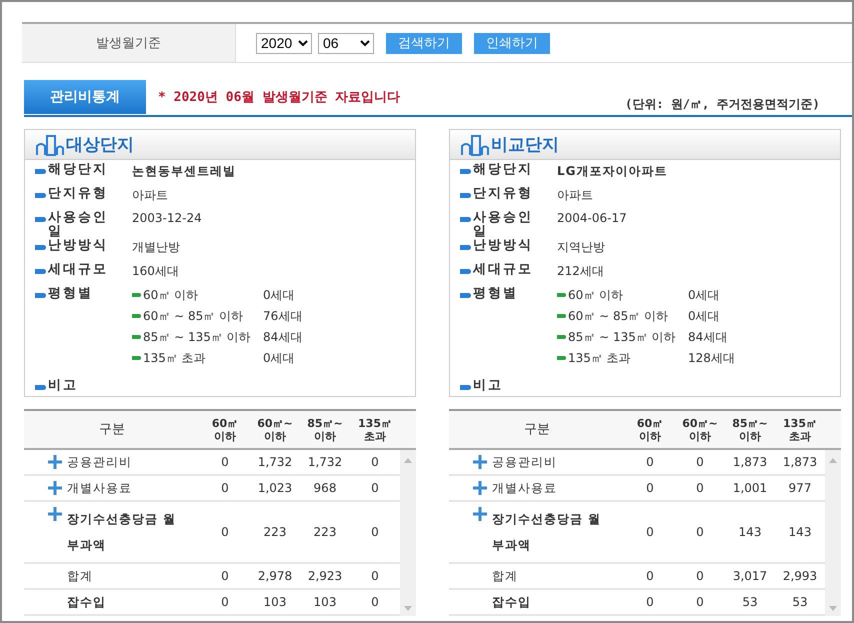  What do you see at coordinates (708, 337) in the screenshot?
I see `size-value: 84세대` at bounding box center [708, 337].